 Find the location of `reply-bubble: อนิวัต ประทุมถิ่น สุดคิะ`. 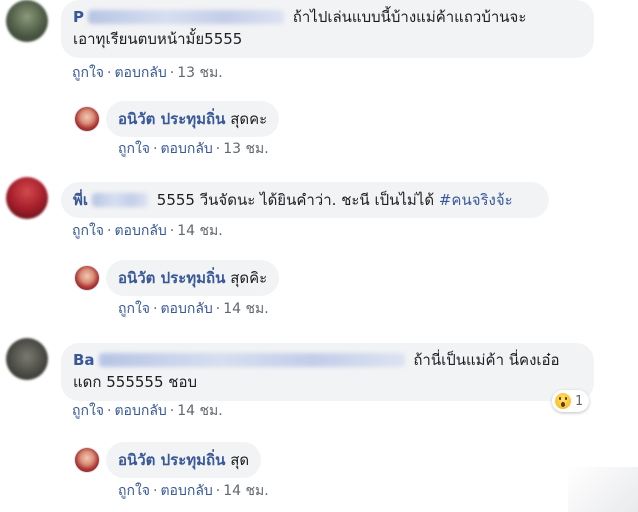

reply-bubble: อนิวัต ประทุมถิ่น สุดคิะ is located at coordinates (193, 278).